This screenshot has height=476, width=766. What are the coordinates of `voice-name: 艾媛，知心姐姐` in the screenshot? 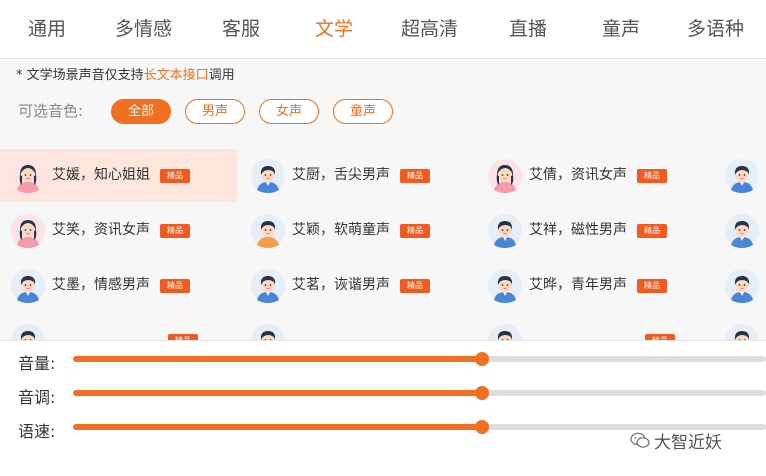 It's located at (101, 175).